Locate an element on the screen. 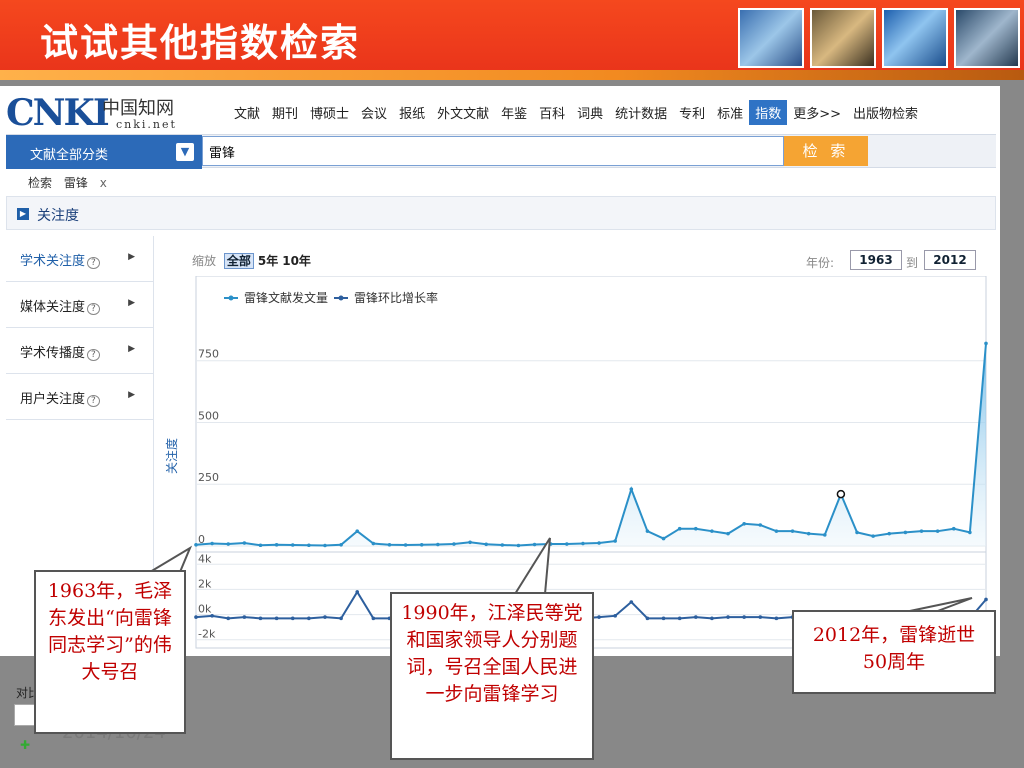 This screenshot has height=768, width=1024. callout-1963: 1963年，毛泽东发出“向雷锋同志学习”的伟大号召 is located at coordinates (110, 652).